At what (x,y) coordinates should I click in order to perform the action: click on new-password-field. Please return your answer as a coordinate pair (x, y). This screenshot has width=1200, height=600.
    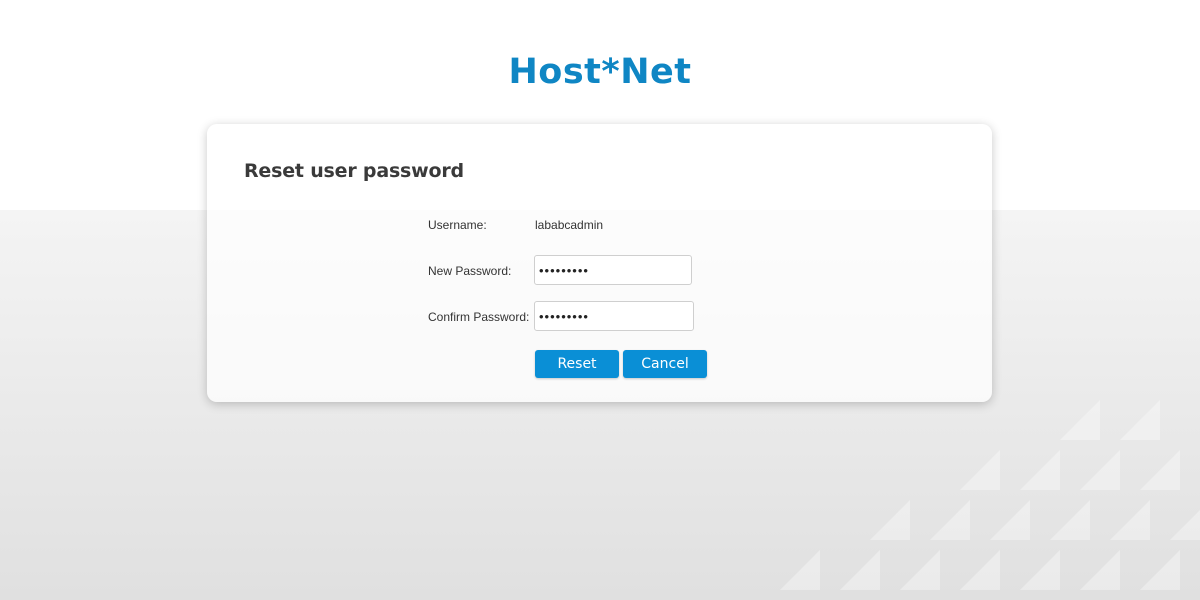
    Looking at the image, I should click on (613, 270).